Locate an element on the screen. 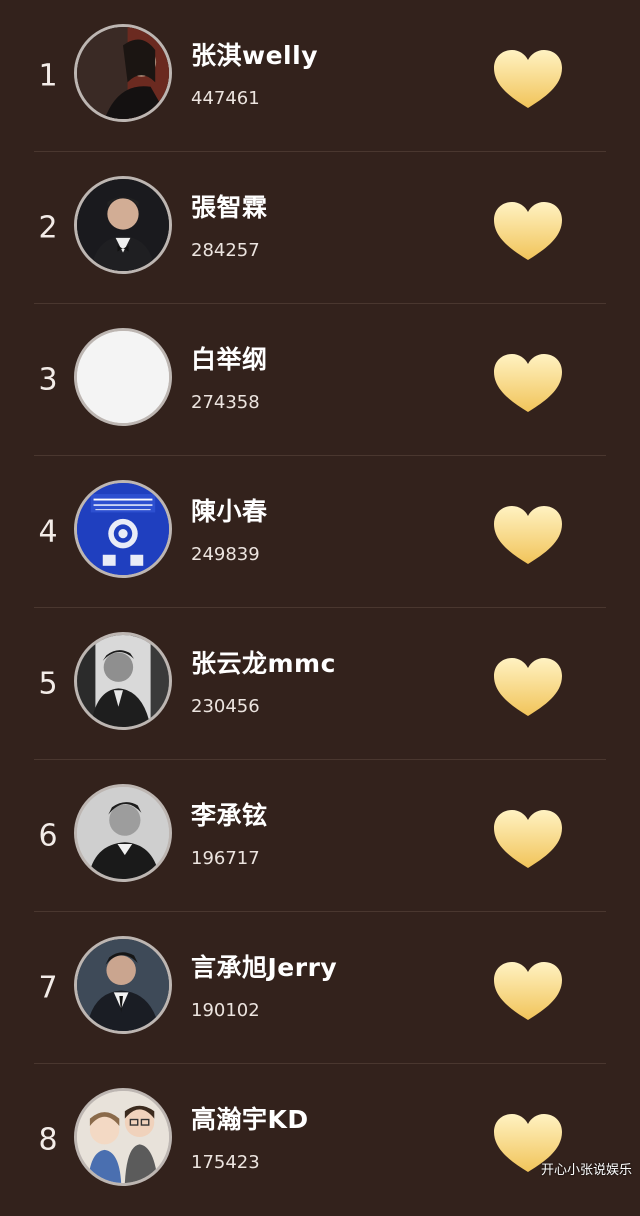 The width and height of the screenshot is (640, 1216). vote-count: 230456 is located at coordinates (225, 706).